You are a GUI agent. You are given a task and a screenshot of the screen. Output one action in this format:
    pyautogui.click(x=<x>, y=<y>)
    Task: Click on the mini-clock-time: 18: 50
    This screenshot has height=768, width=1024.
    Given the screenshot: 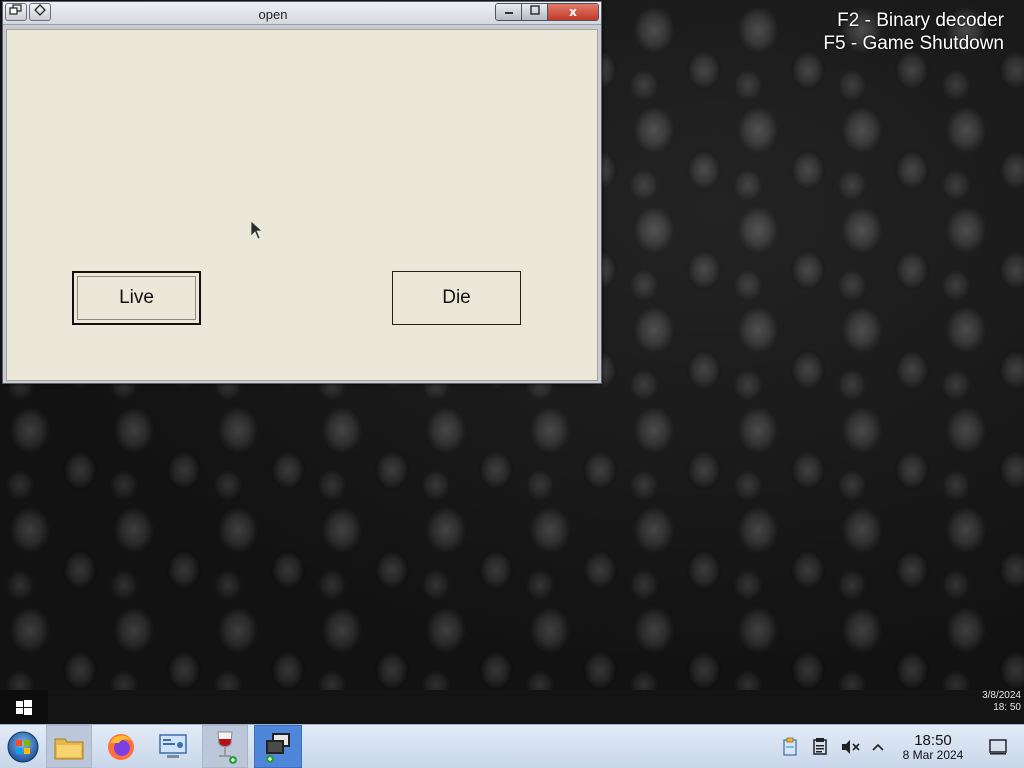 What is the action you would take?
    pyautogui.click(x=1007, y=707)
    